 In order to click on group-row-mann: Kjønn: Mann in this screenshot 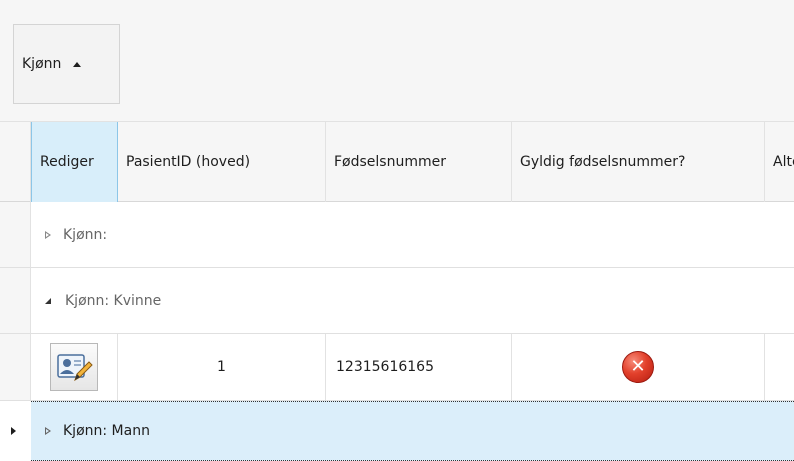, I will do `click(412, 431)`.